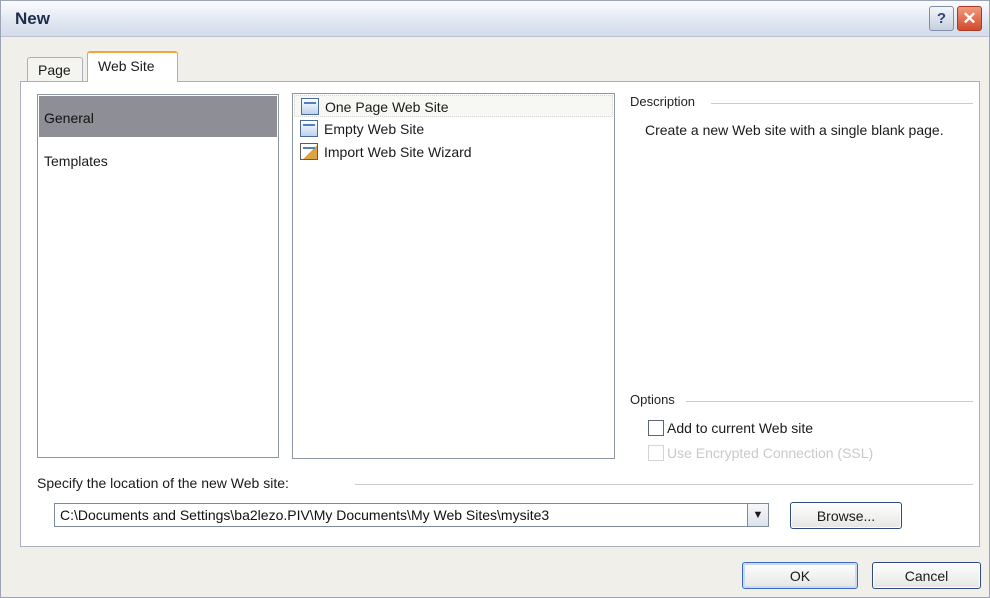  I want to click on description-divider, so click(842, 103).